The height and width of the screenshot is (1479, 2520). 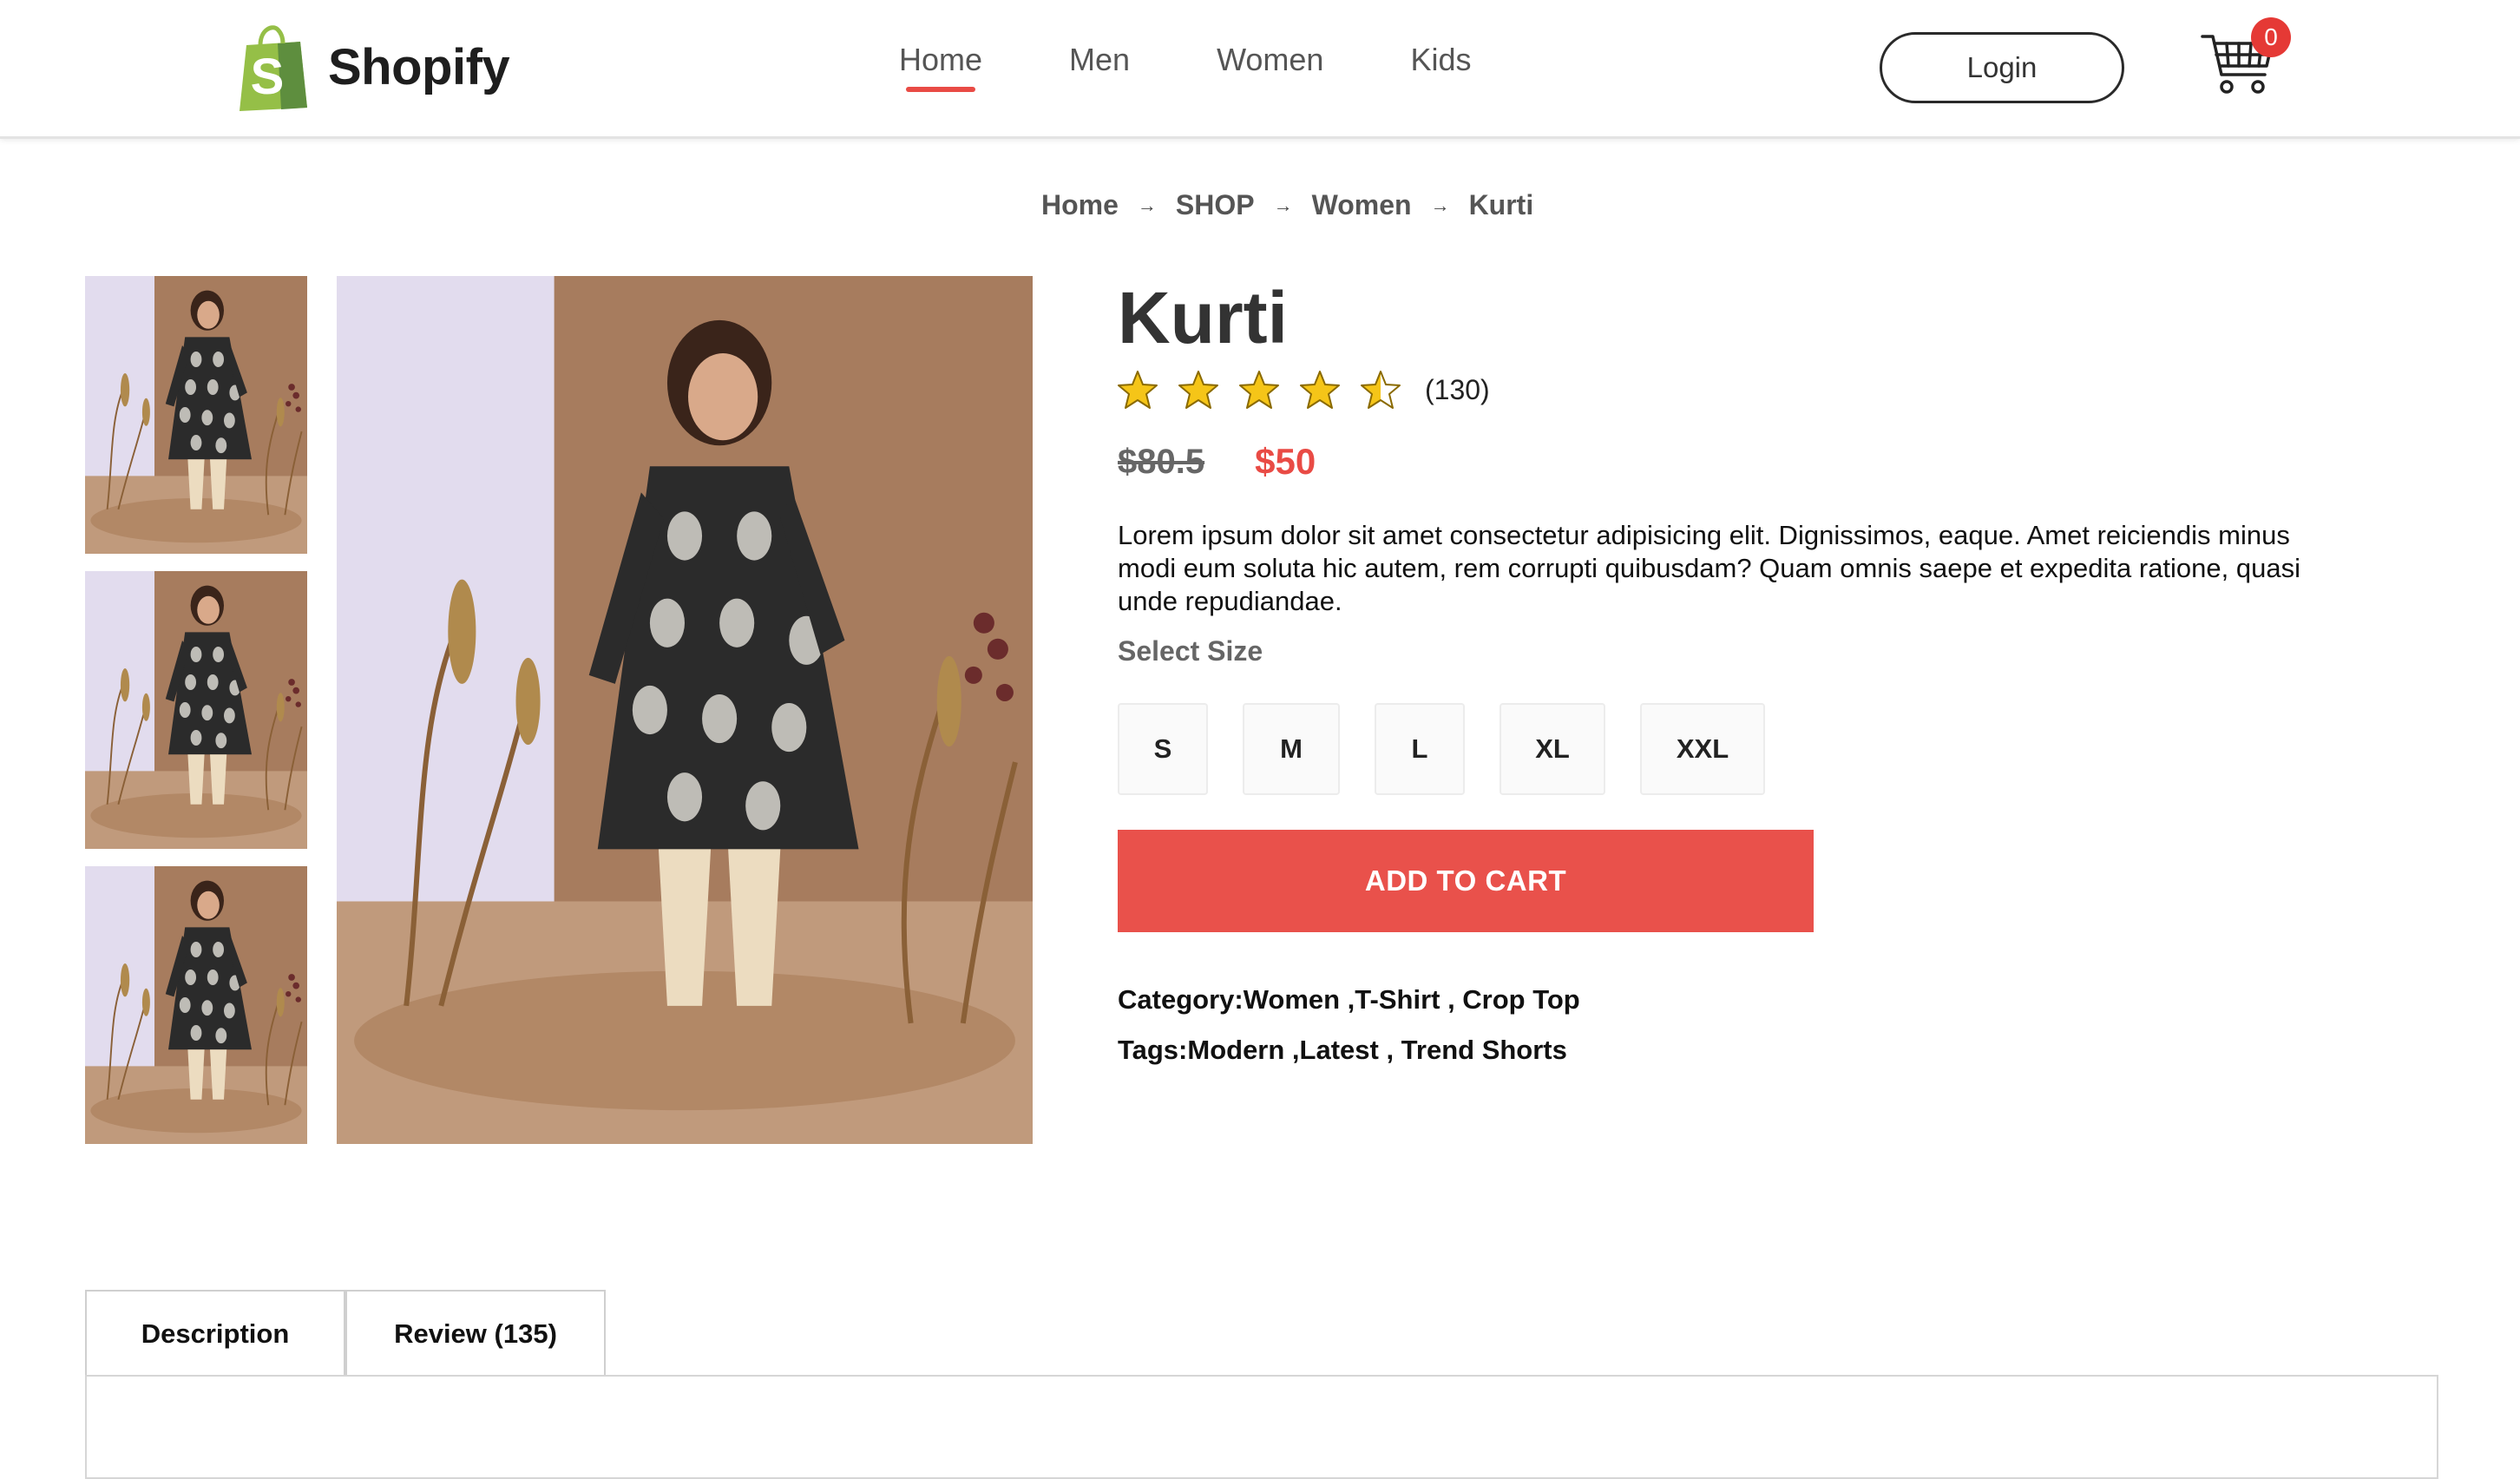 What do you see at coordinates (1215, 205) in the screenshot?
I see `breadcrumb-shop: SHOP` at bounding box center [1215, 205].